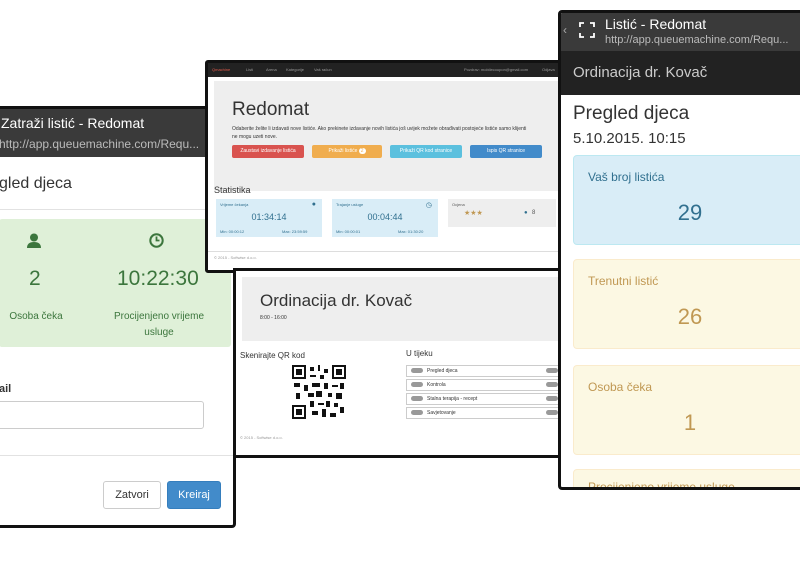 The height and width of the screenshot is (568, 800). What do you see at coordinates (502, 213) in the screenshot?
I see `stat-rating-card: Ocjena ★★★ ● 8` at bounding box center [502, 213].